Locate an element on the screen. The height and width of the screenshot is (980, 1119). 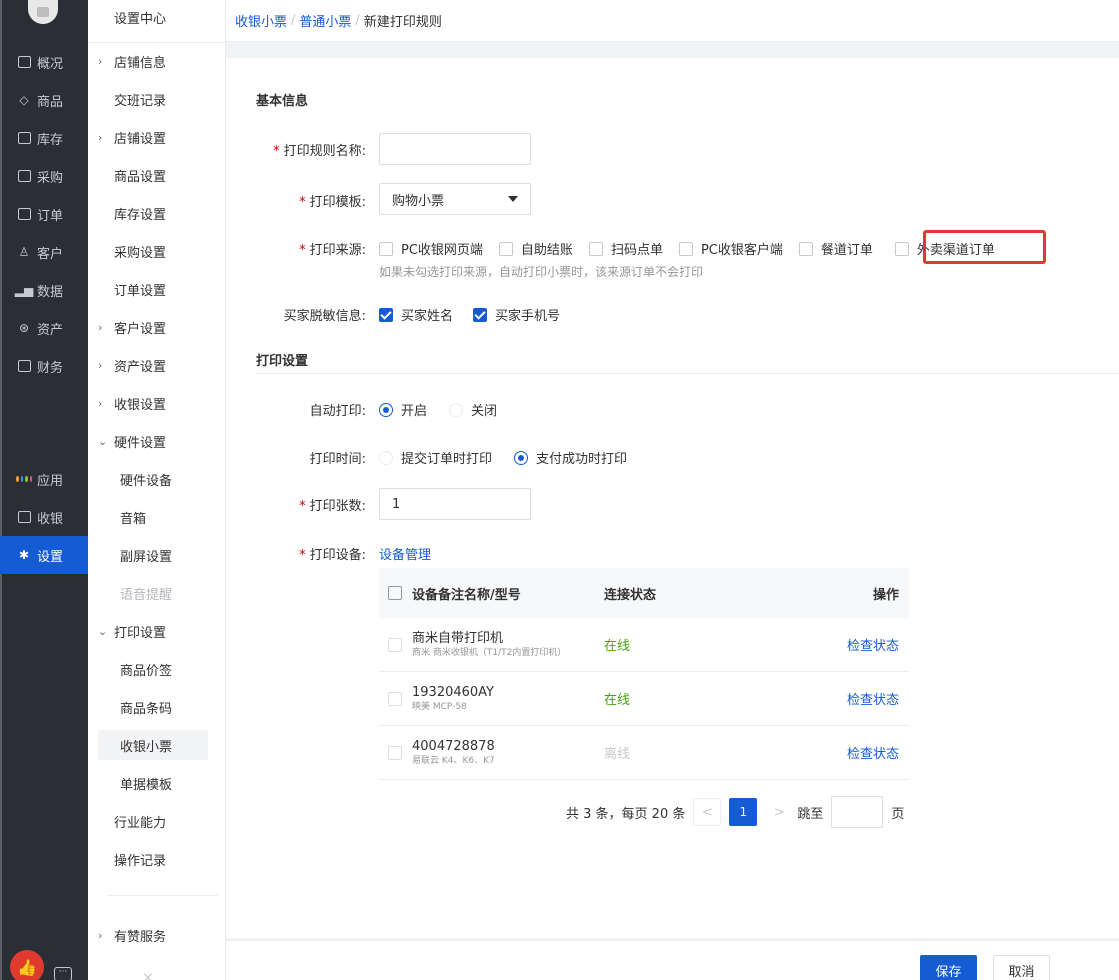
source-checkbox-pc-web: PC收银网页端 is located at coordinates (431, 248).